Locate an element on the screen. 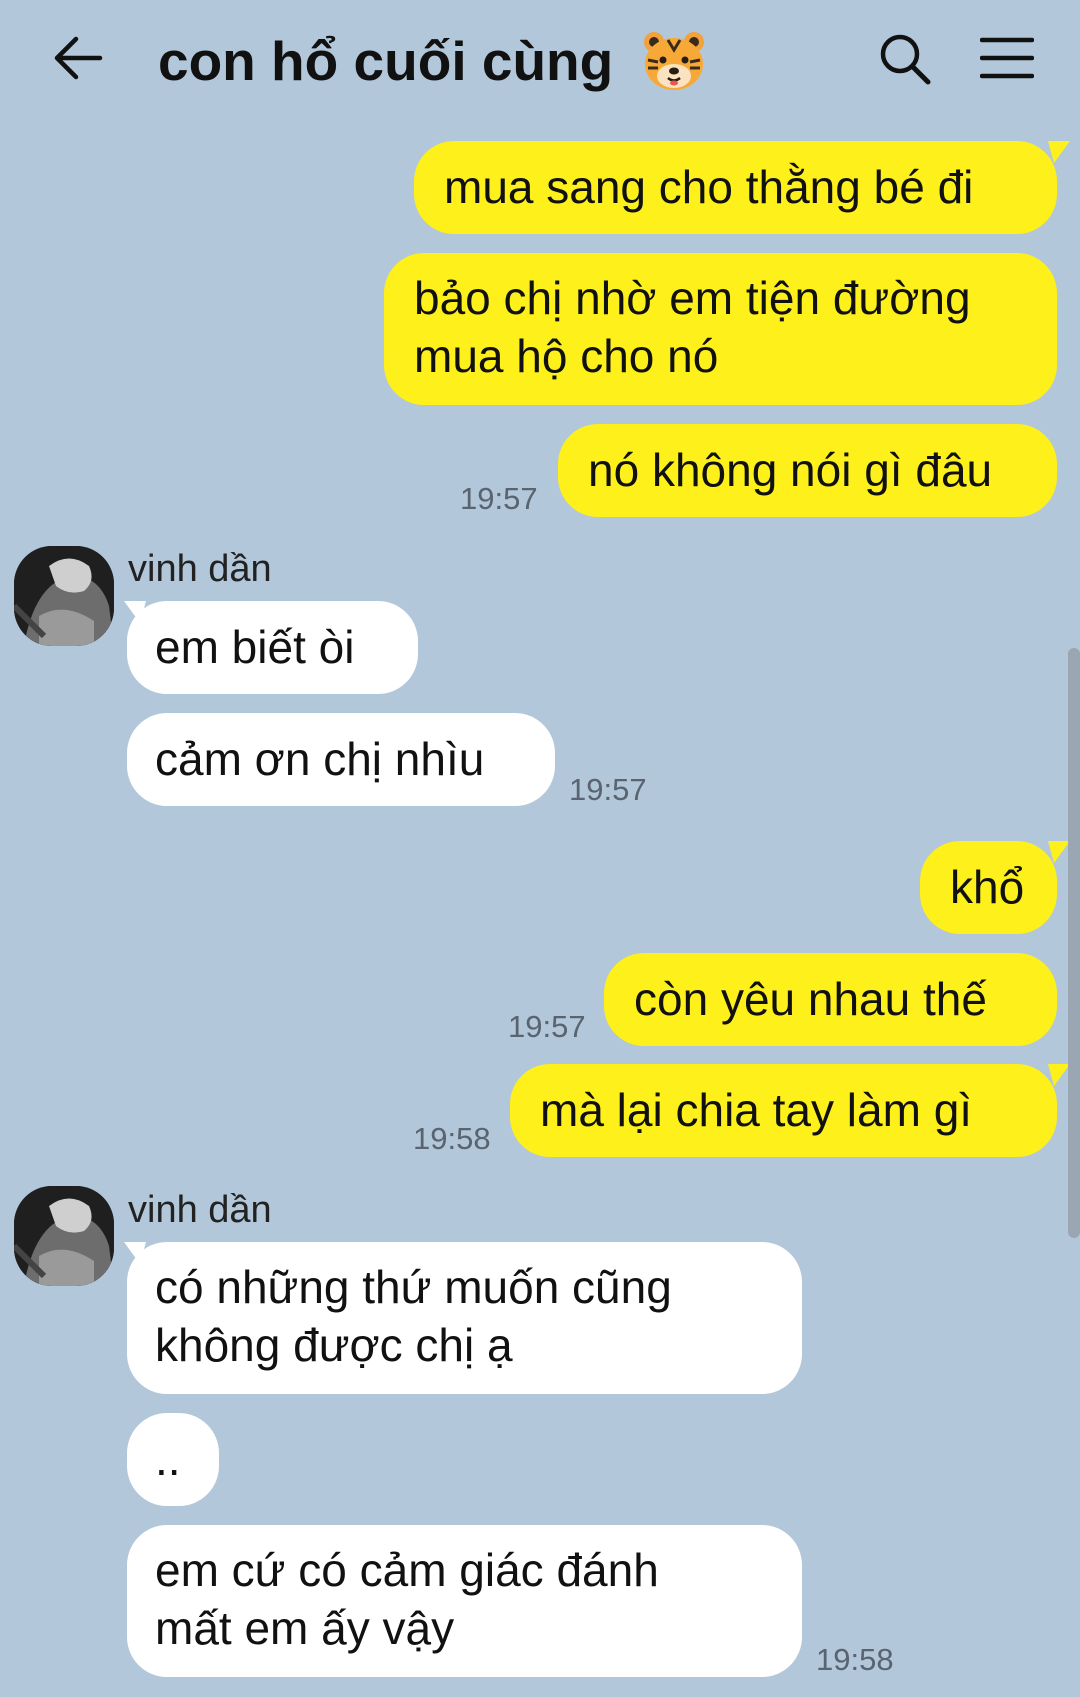  tiger-face-icon is located at coordinates (674, 61).